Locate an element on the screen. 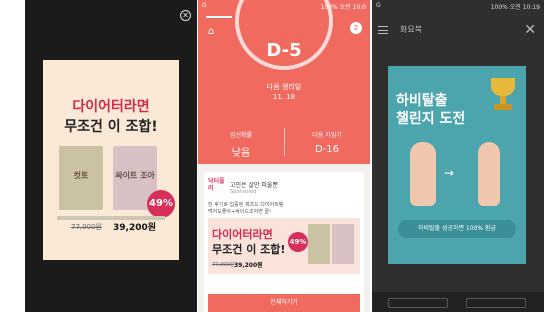  trophy-stem is located at coordinates (503, 100).